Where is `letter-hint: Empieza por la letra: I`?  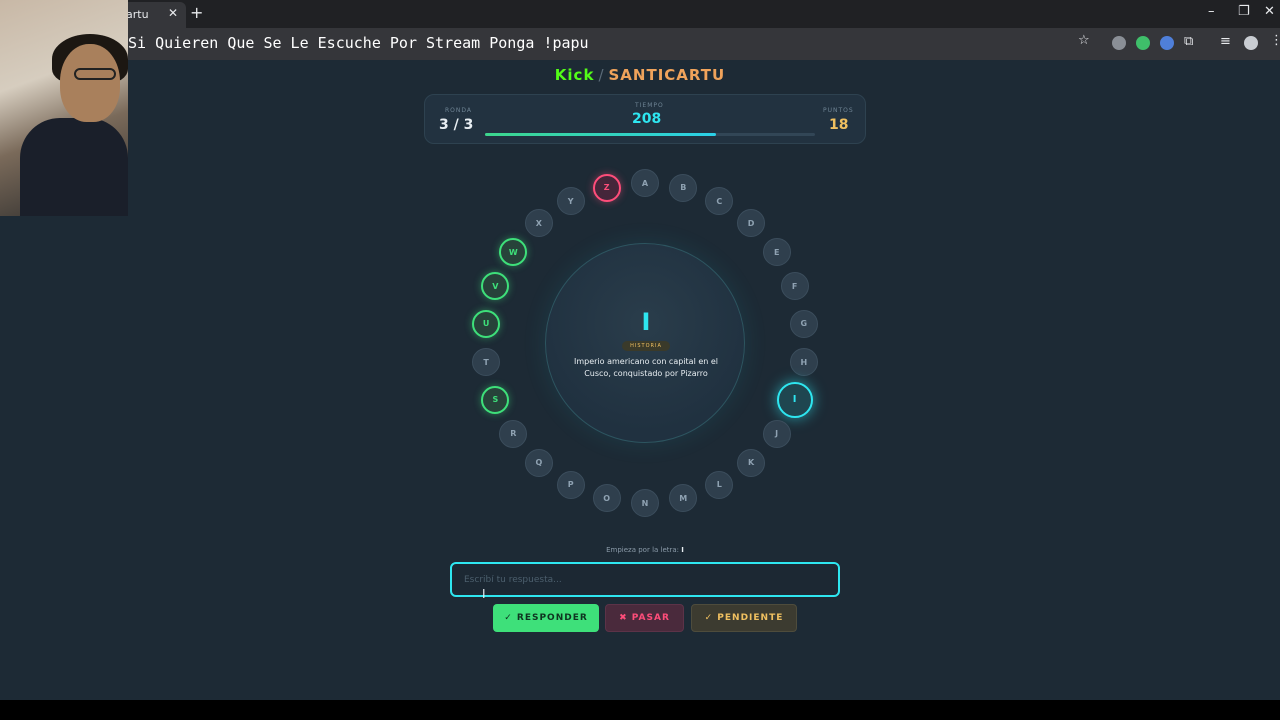 letter-hint: Empieza por la letra: I is located at coordinates (640, 550).